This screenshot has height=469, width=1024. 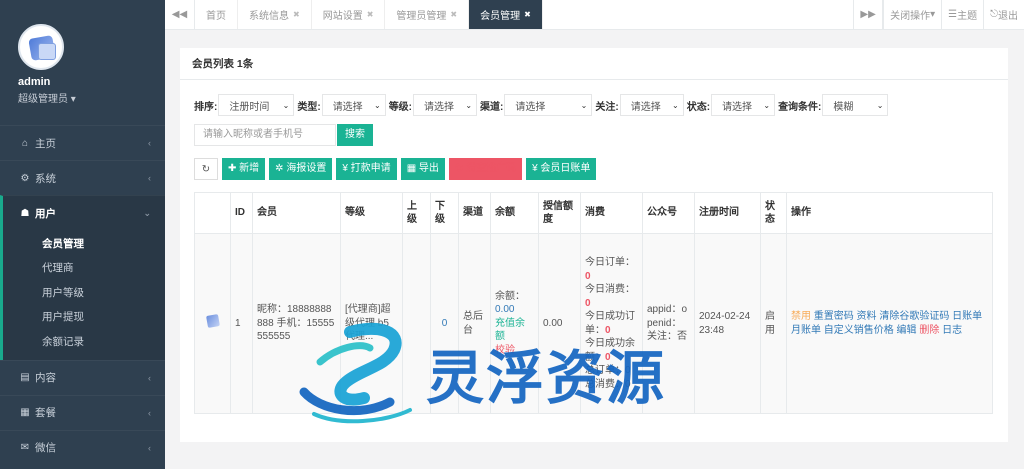 I want to click on sidebar-item-label: 内容, so click(x=45, y=378).